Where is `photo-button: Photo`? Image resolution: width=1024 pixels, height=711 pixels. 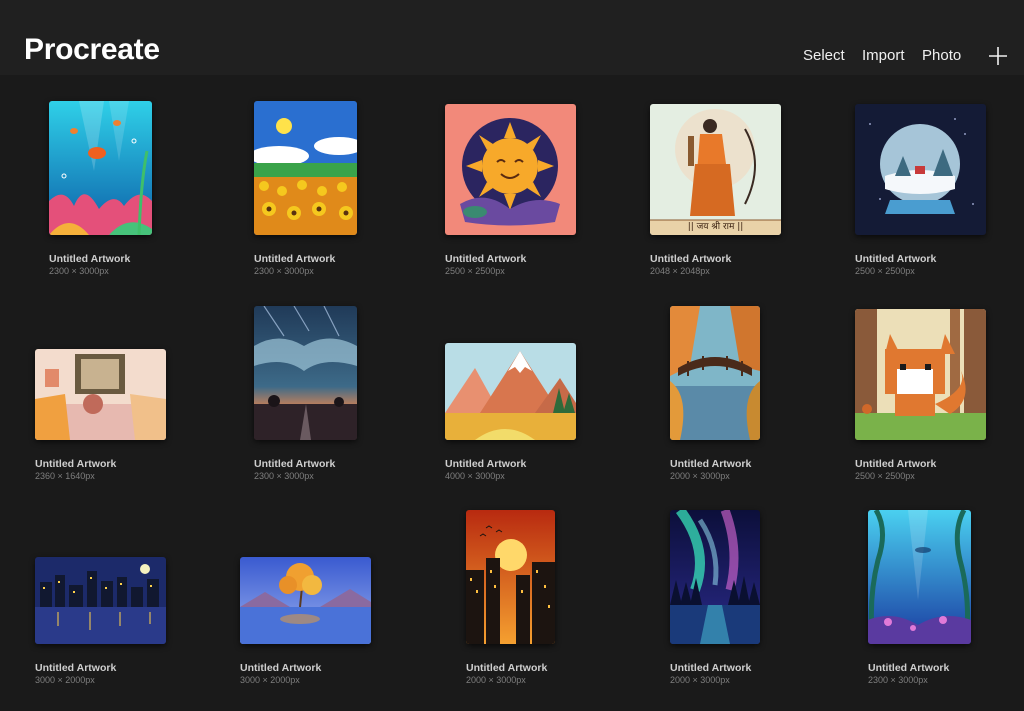
photo-button: Photo is located at coordinates (941, 56).